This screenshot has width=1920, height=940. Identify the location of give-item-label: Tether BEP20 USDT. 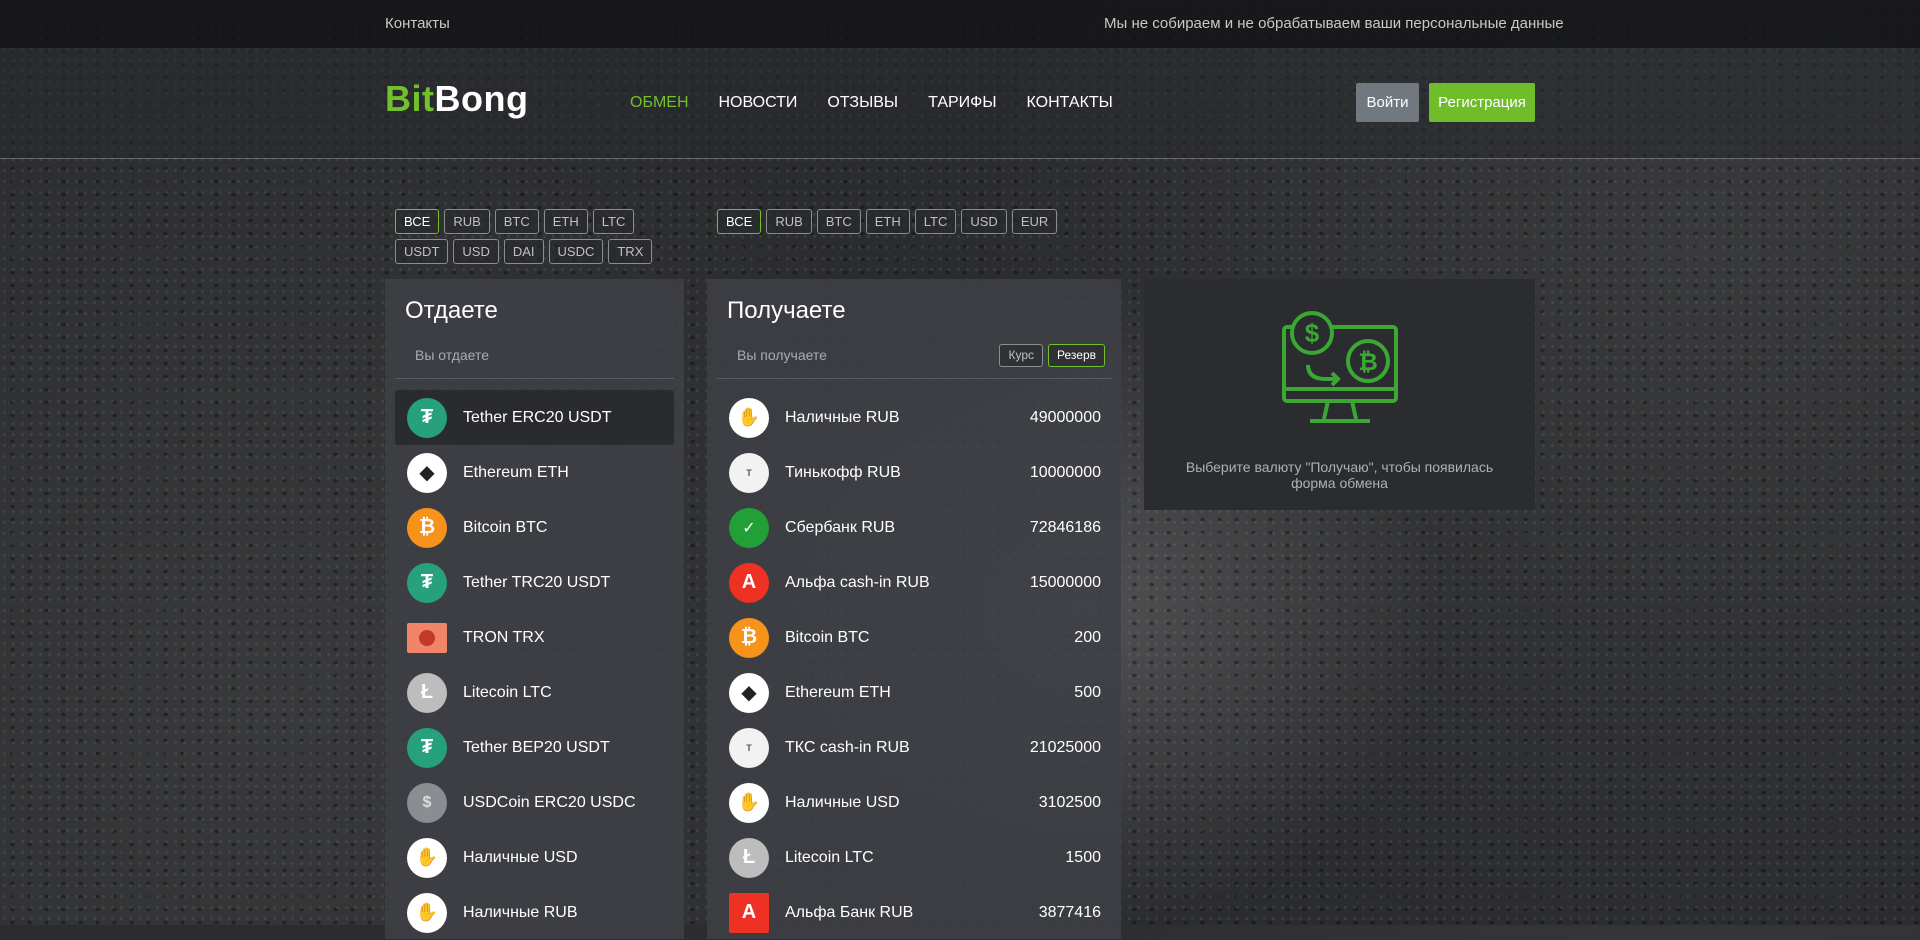
(536, 747).